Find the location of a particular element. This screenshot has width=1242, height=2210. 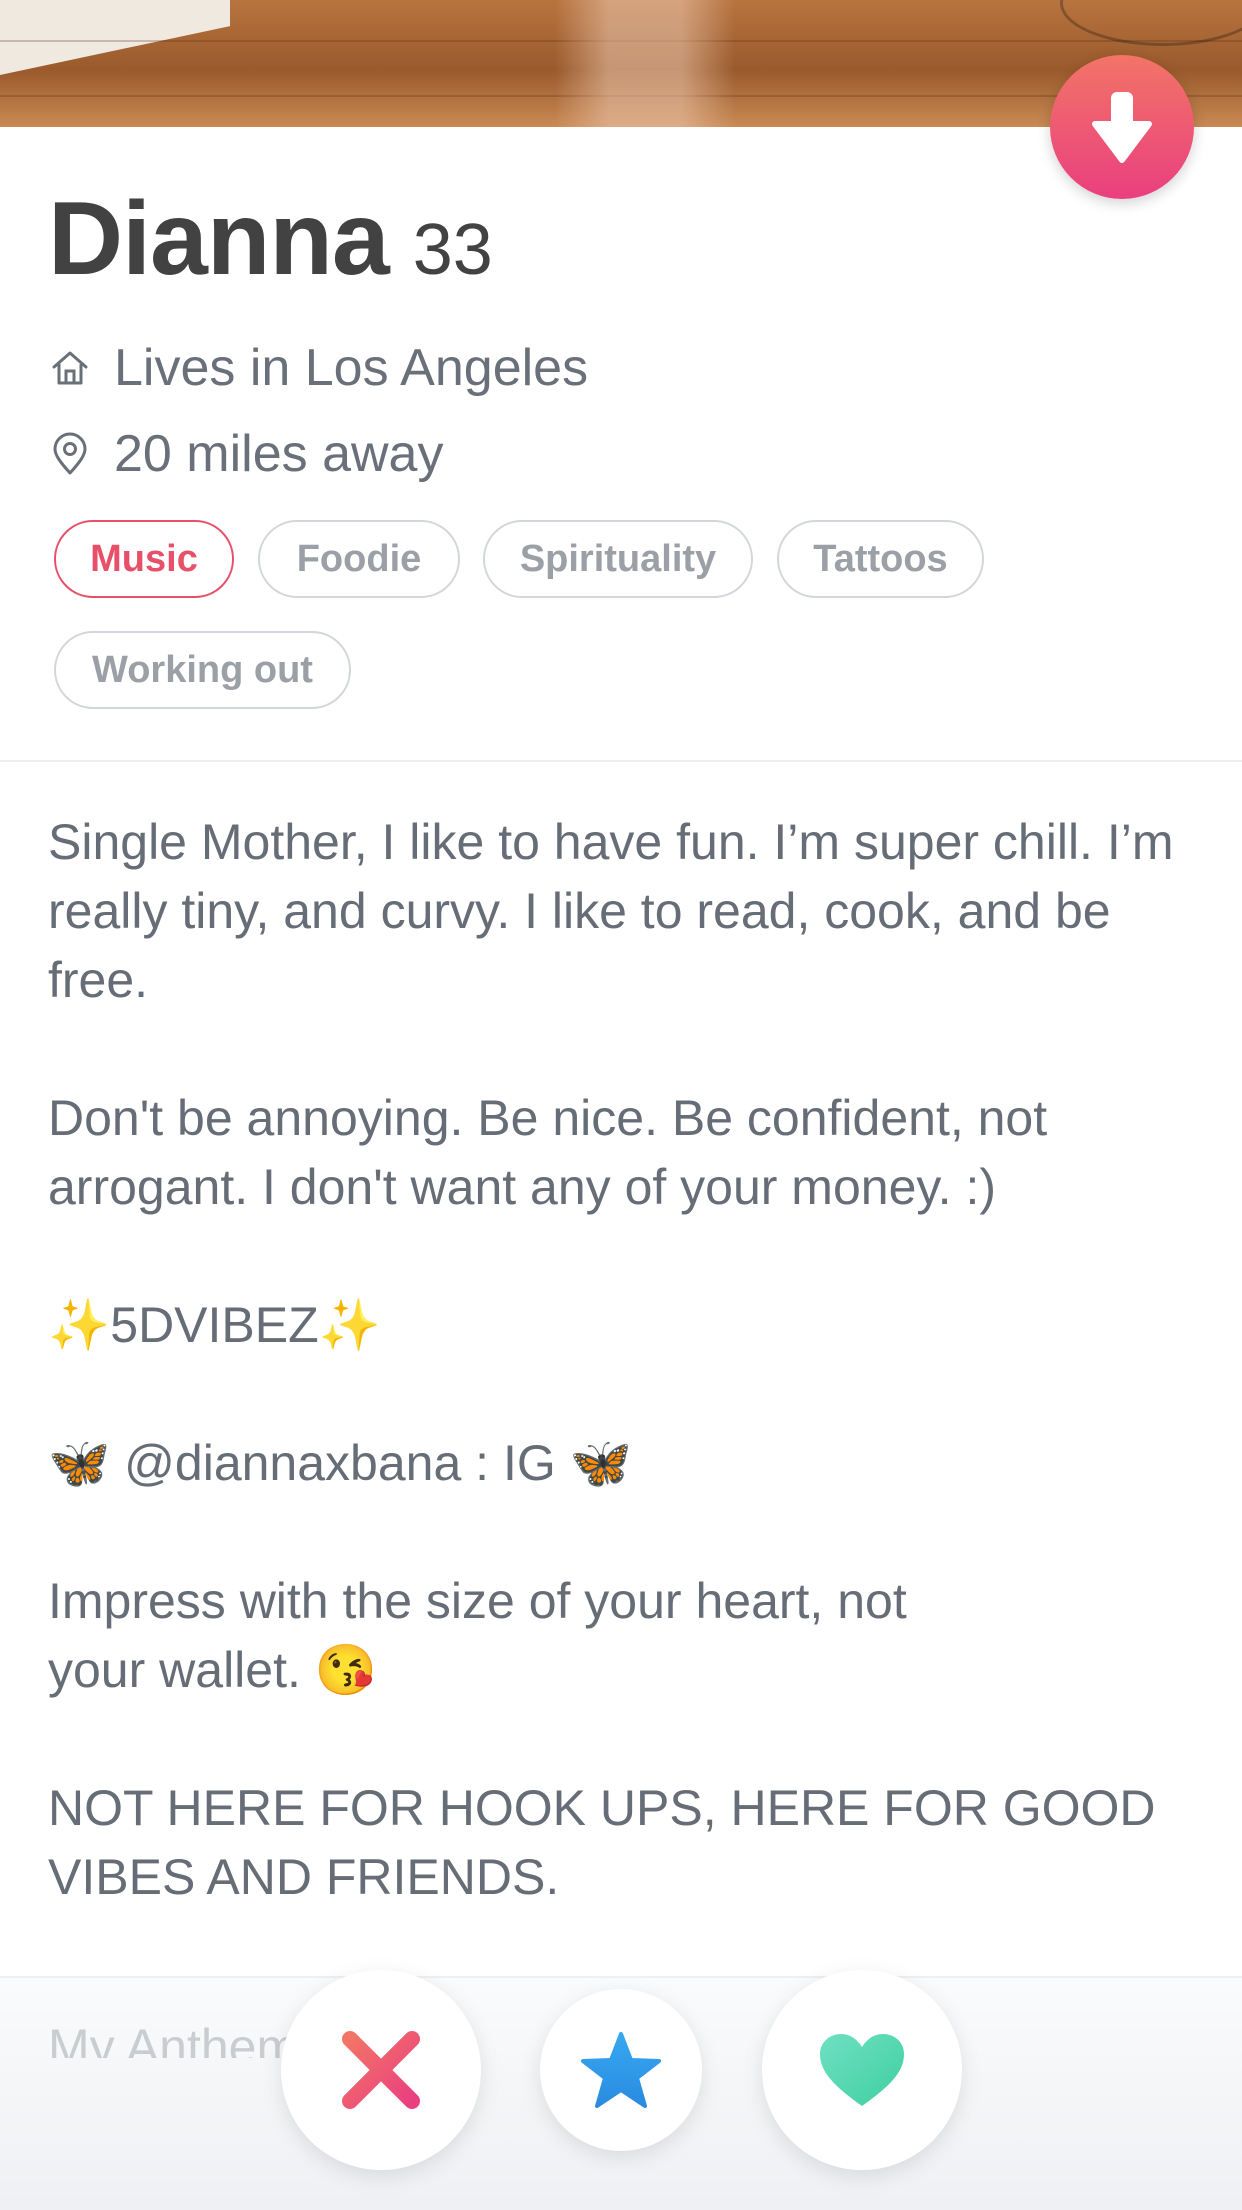

interest-chip-working-out: Working out is located at coordinates (202, 670).